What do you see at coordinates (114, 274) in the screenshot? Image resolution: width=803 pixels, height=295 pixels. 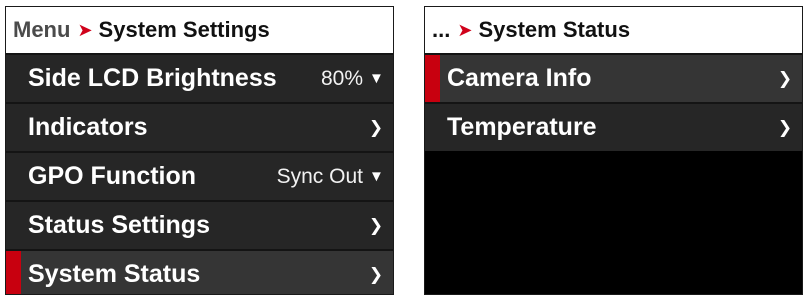 I see `menu-item-label: System Status` at bounding box center [114, 274].